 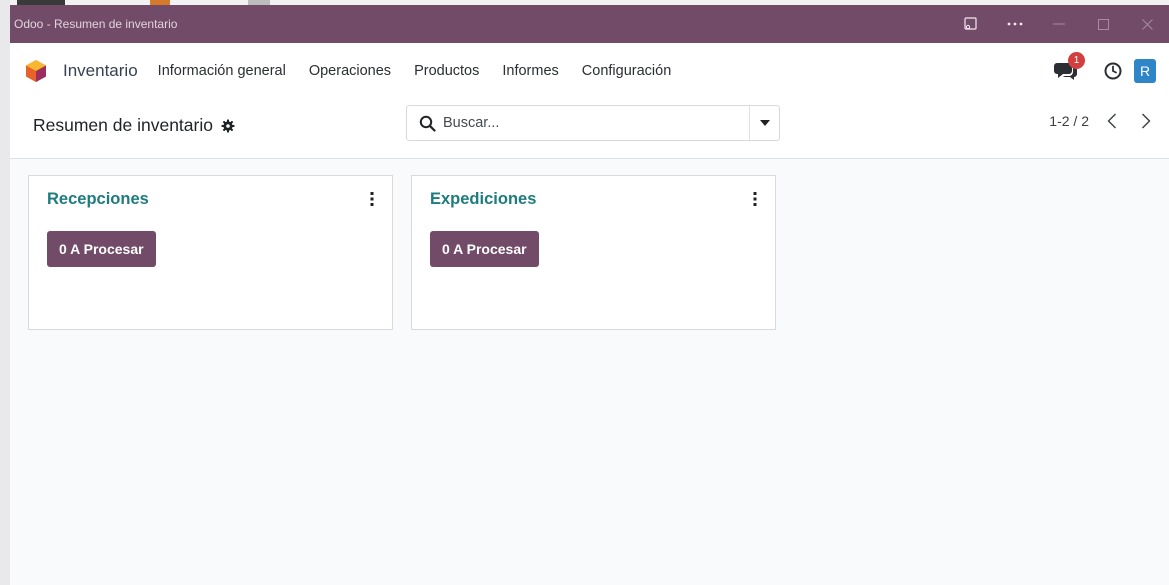 I want to click on chevron-left-icon, so click(x=1111, y=121).